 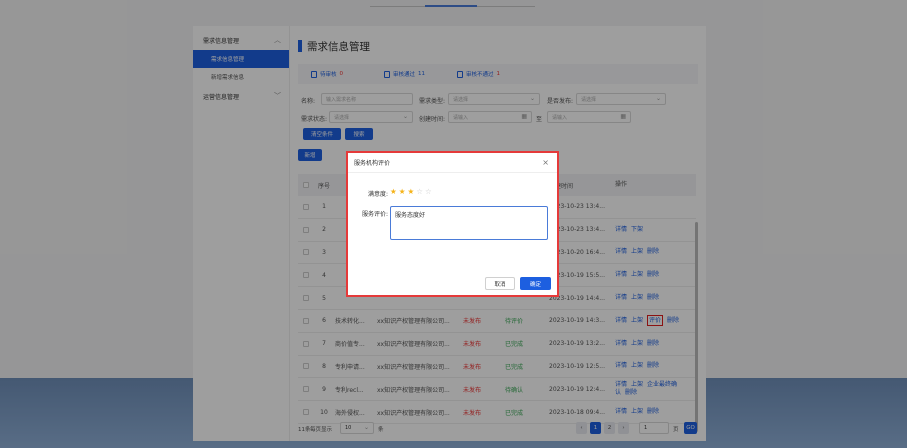 I want to click on comment-label: 服务评价:, so click(x=374, y=214).